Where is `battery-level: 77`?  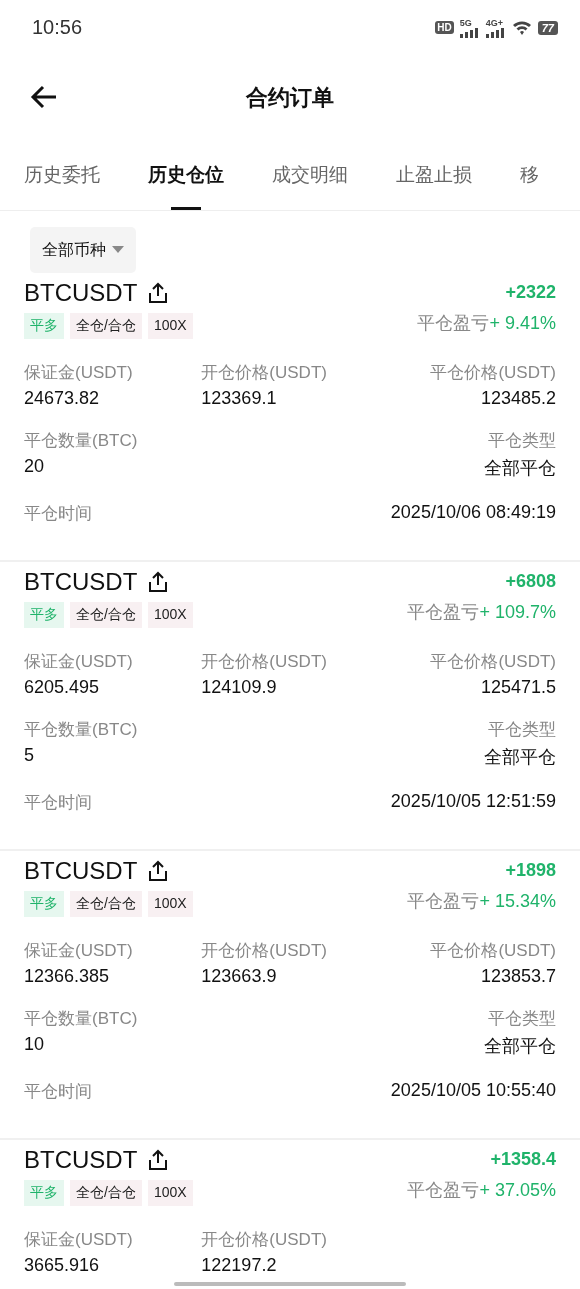 battery-level: 77 is located at coordinates (547, 27).